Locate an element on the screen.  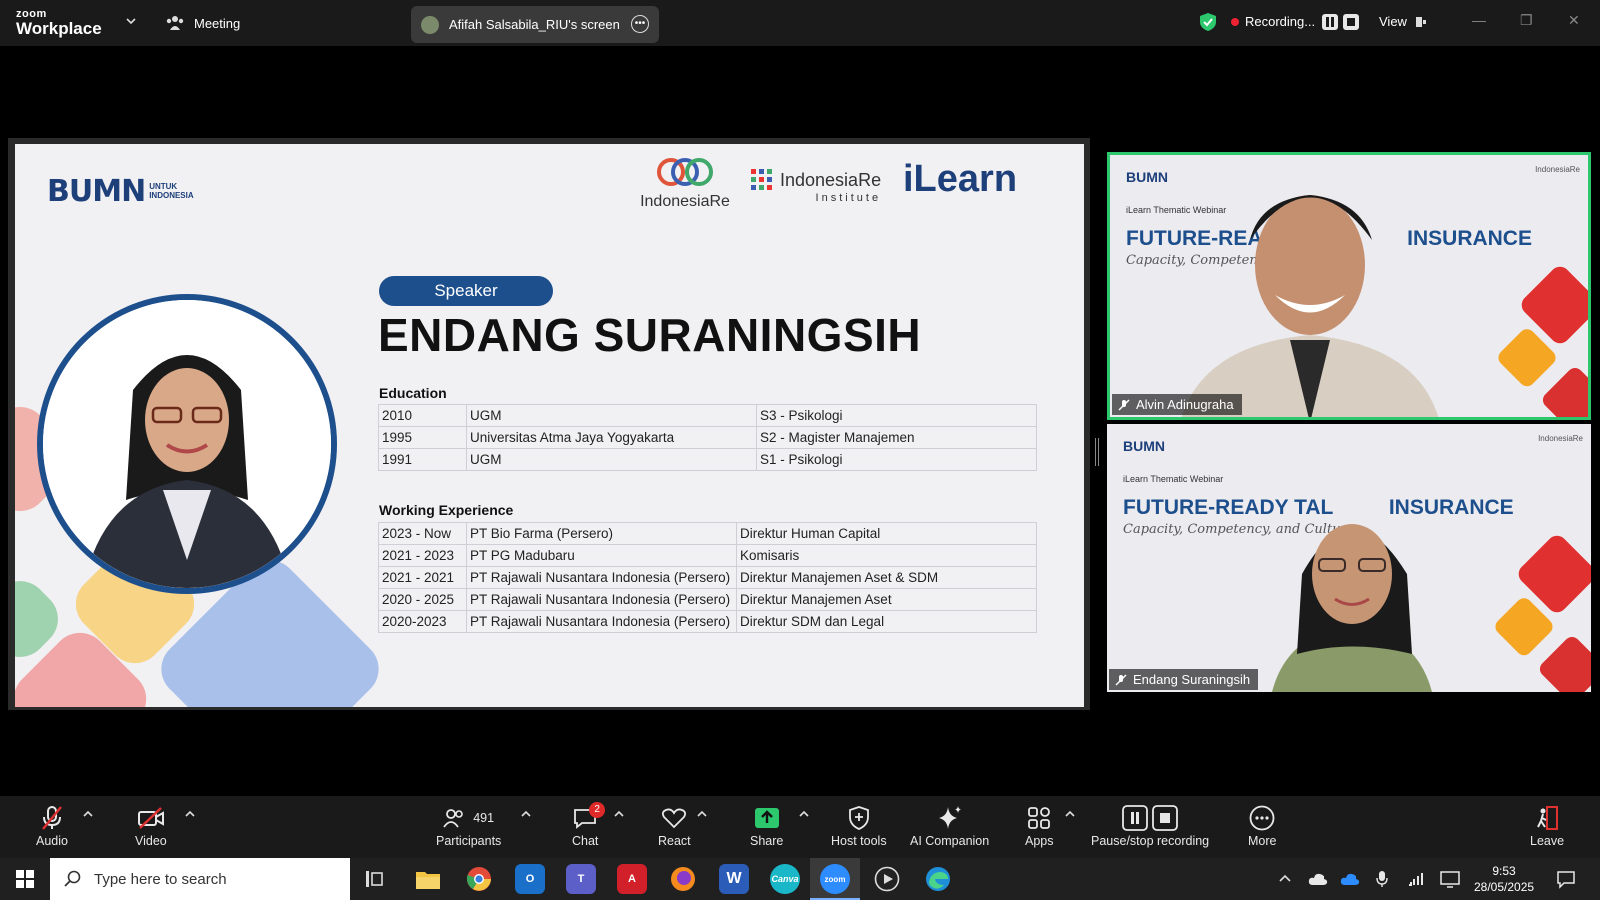
video-button: Video is located at coordinates (151, 826).